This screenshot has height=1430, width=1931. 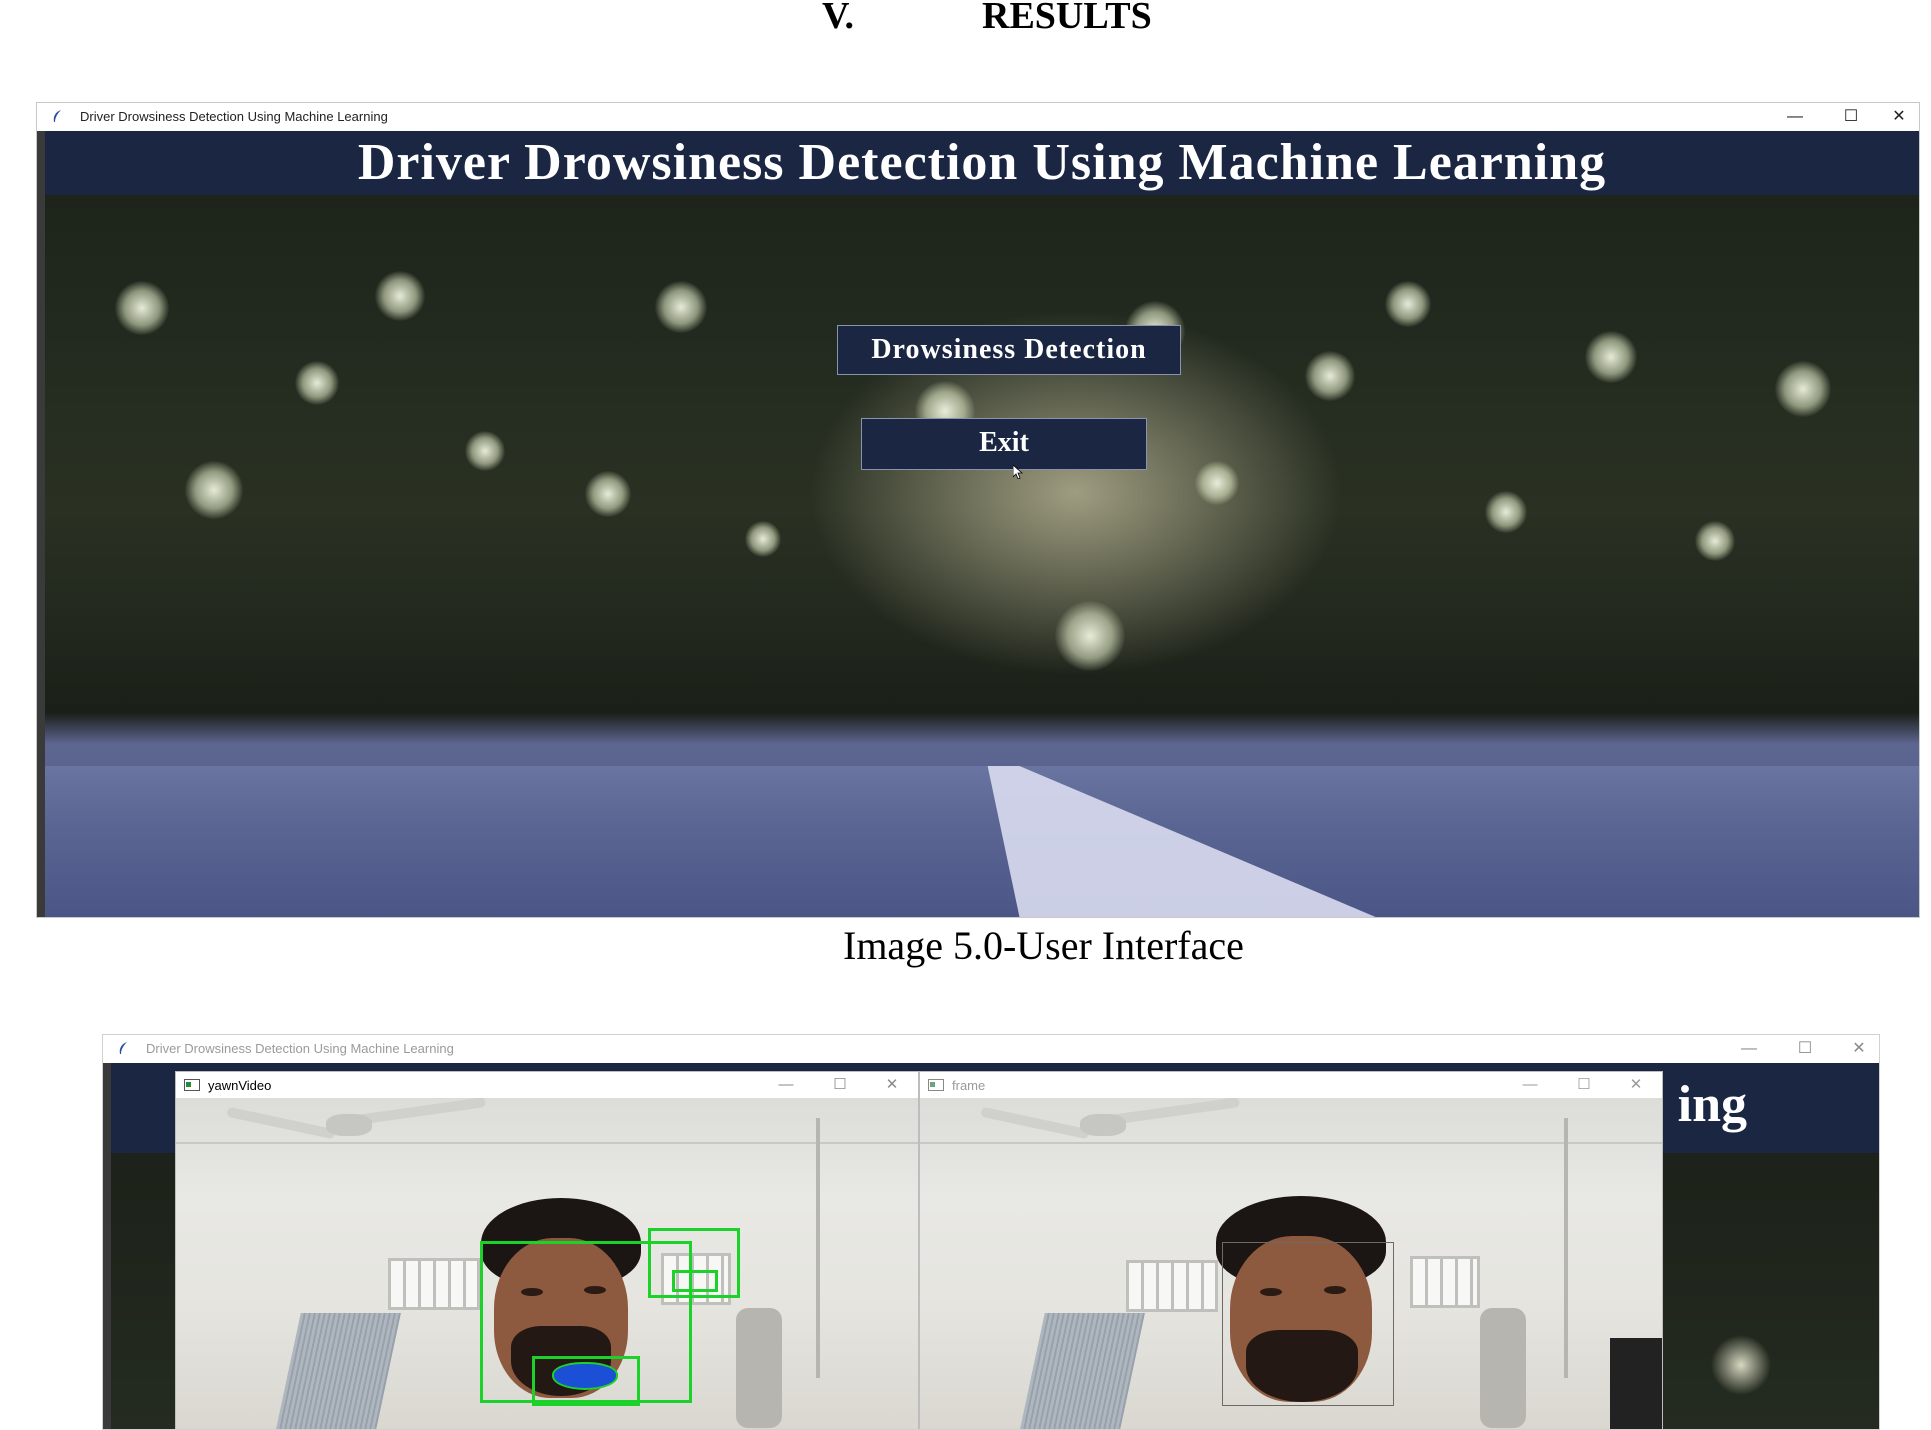 I want to click on frame-titlebar: frame — ☐ ✕, so click(x=1291, y=1085).